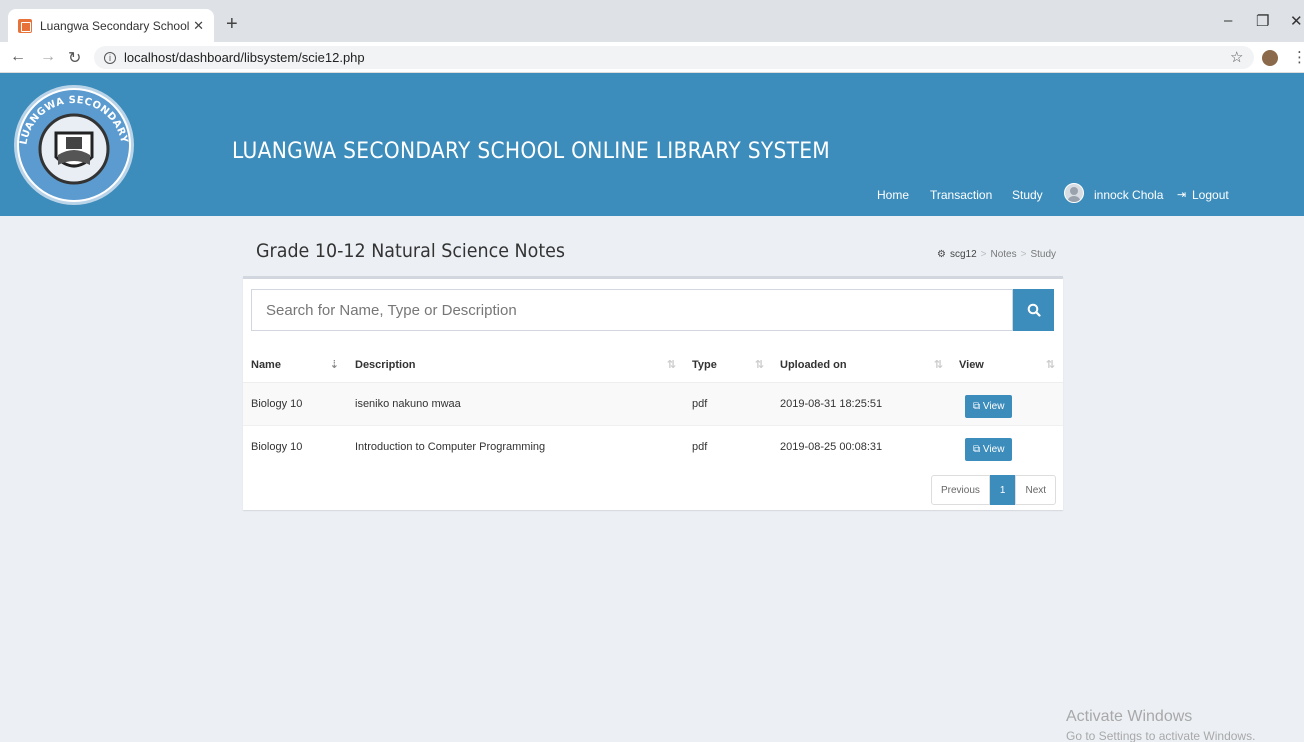 The image size is (1304, 742). I want to click on menu-kebab-icon: ⋮, so click(1298, 57).